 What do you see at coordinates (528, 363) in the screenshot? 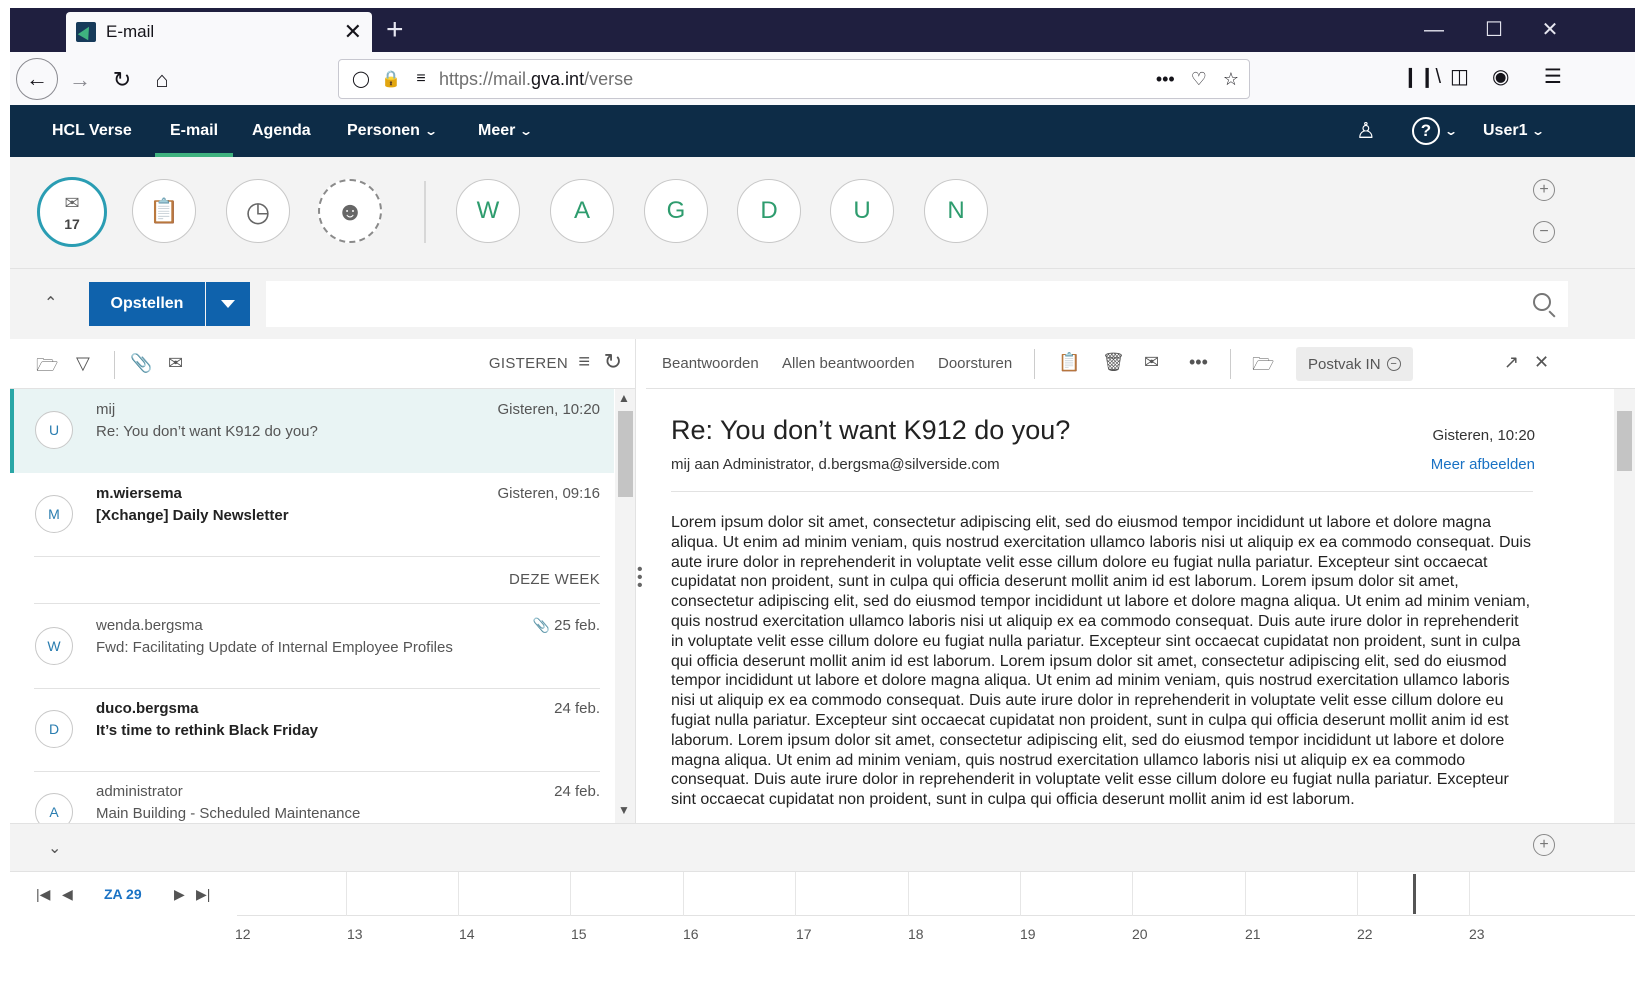
I see `list-date-group: GISTEREN` at bounding box center [528, 363].